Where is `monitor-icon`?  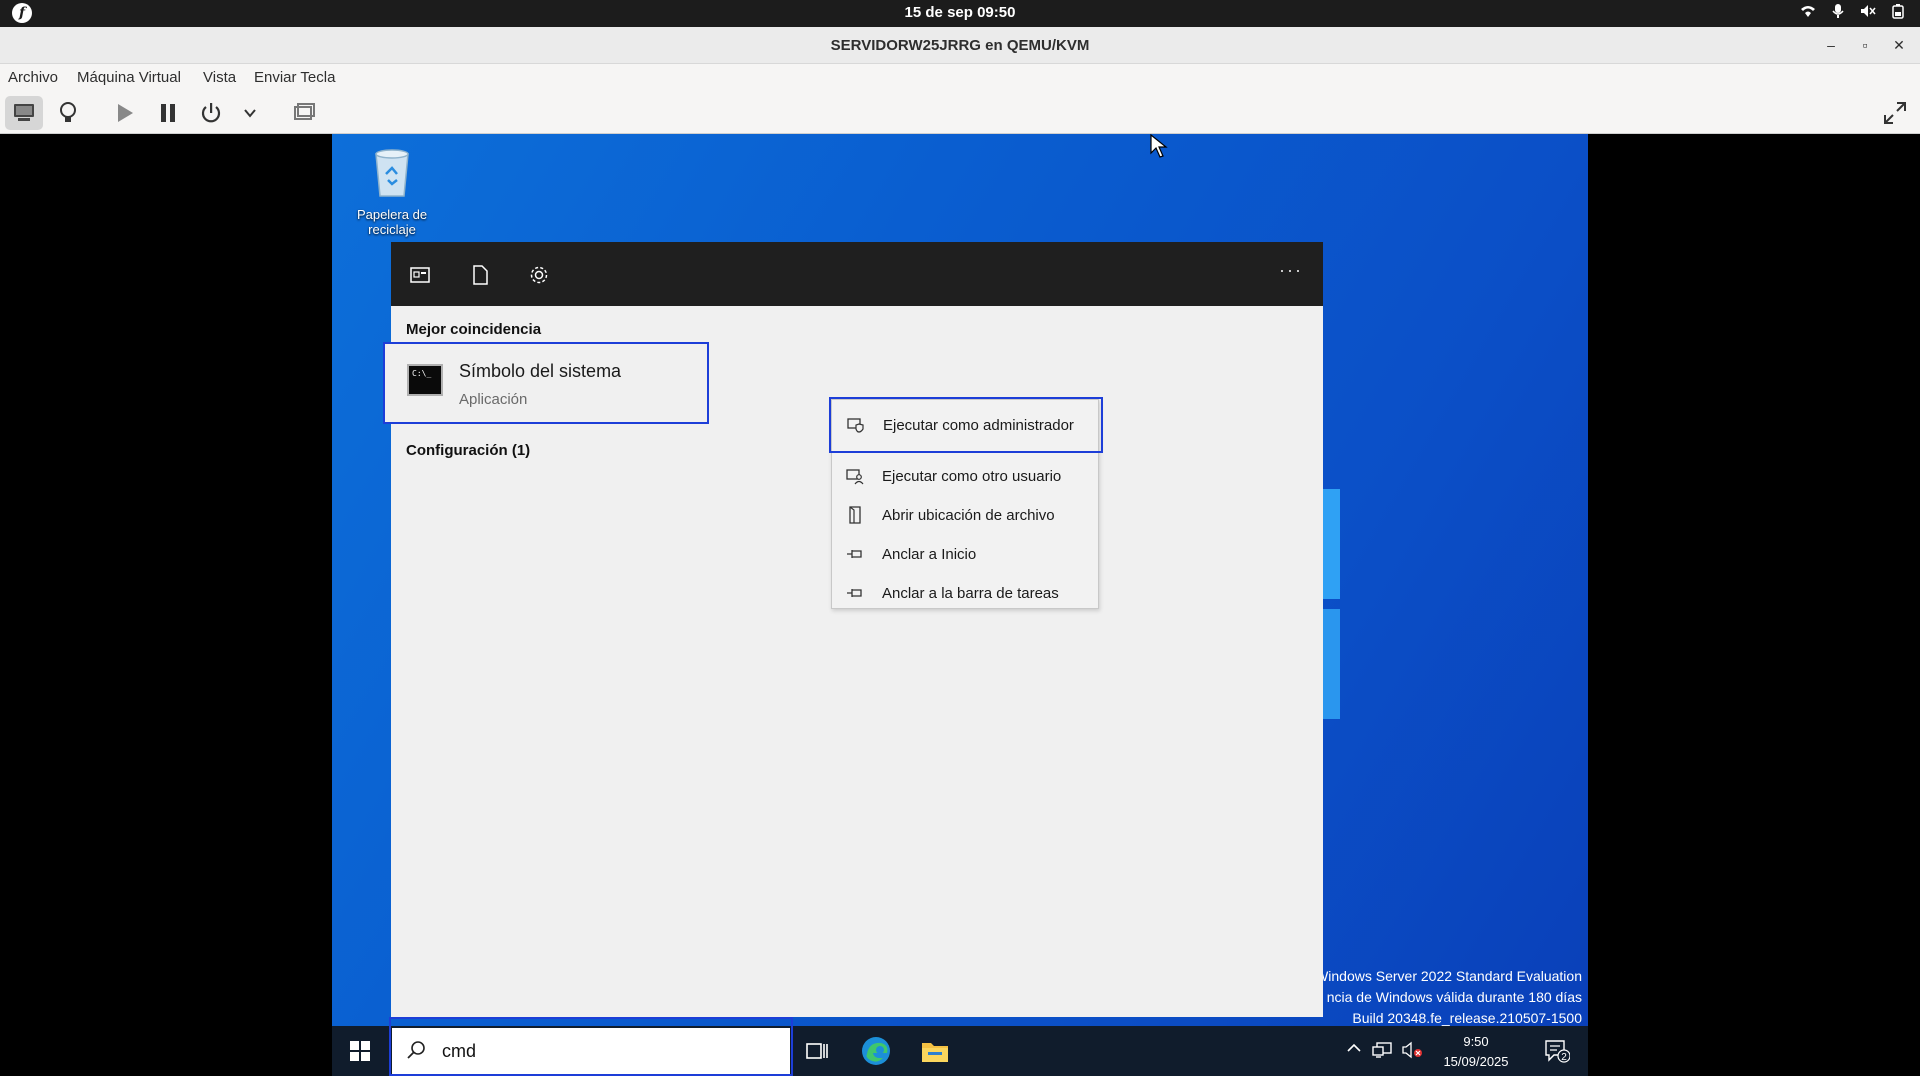 monitor-icon is located at coordinates (24, 112).